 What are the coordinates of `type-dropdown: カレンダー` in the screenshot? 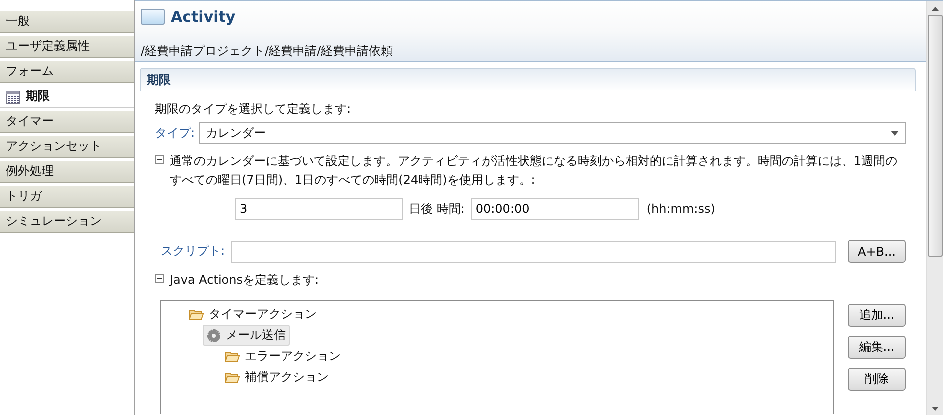 It's located at (552, 133).